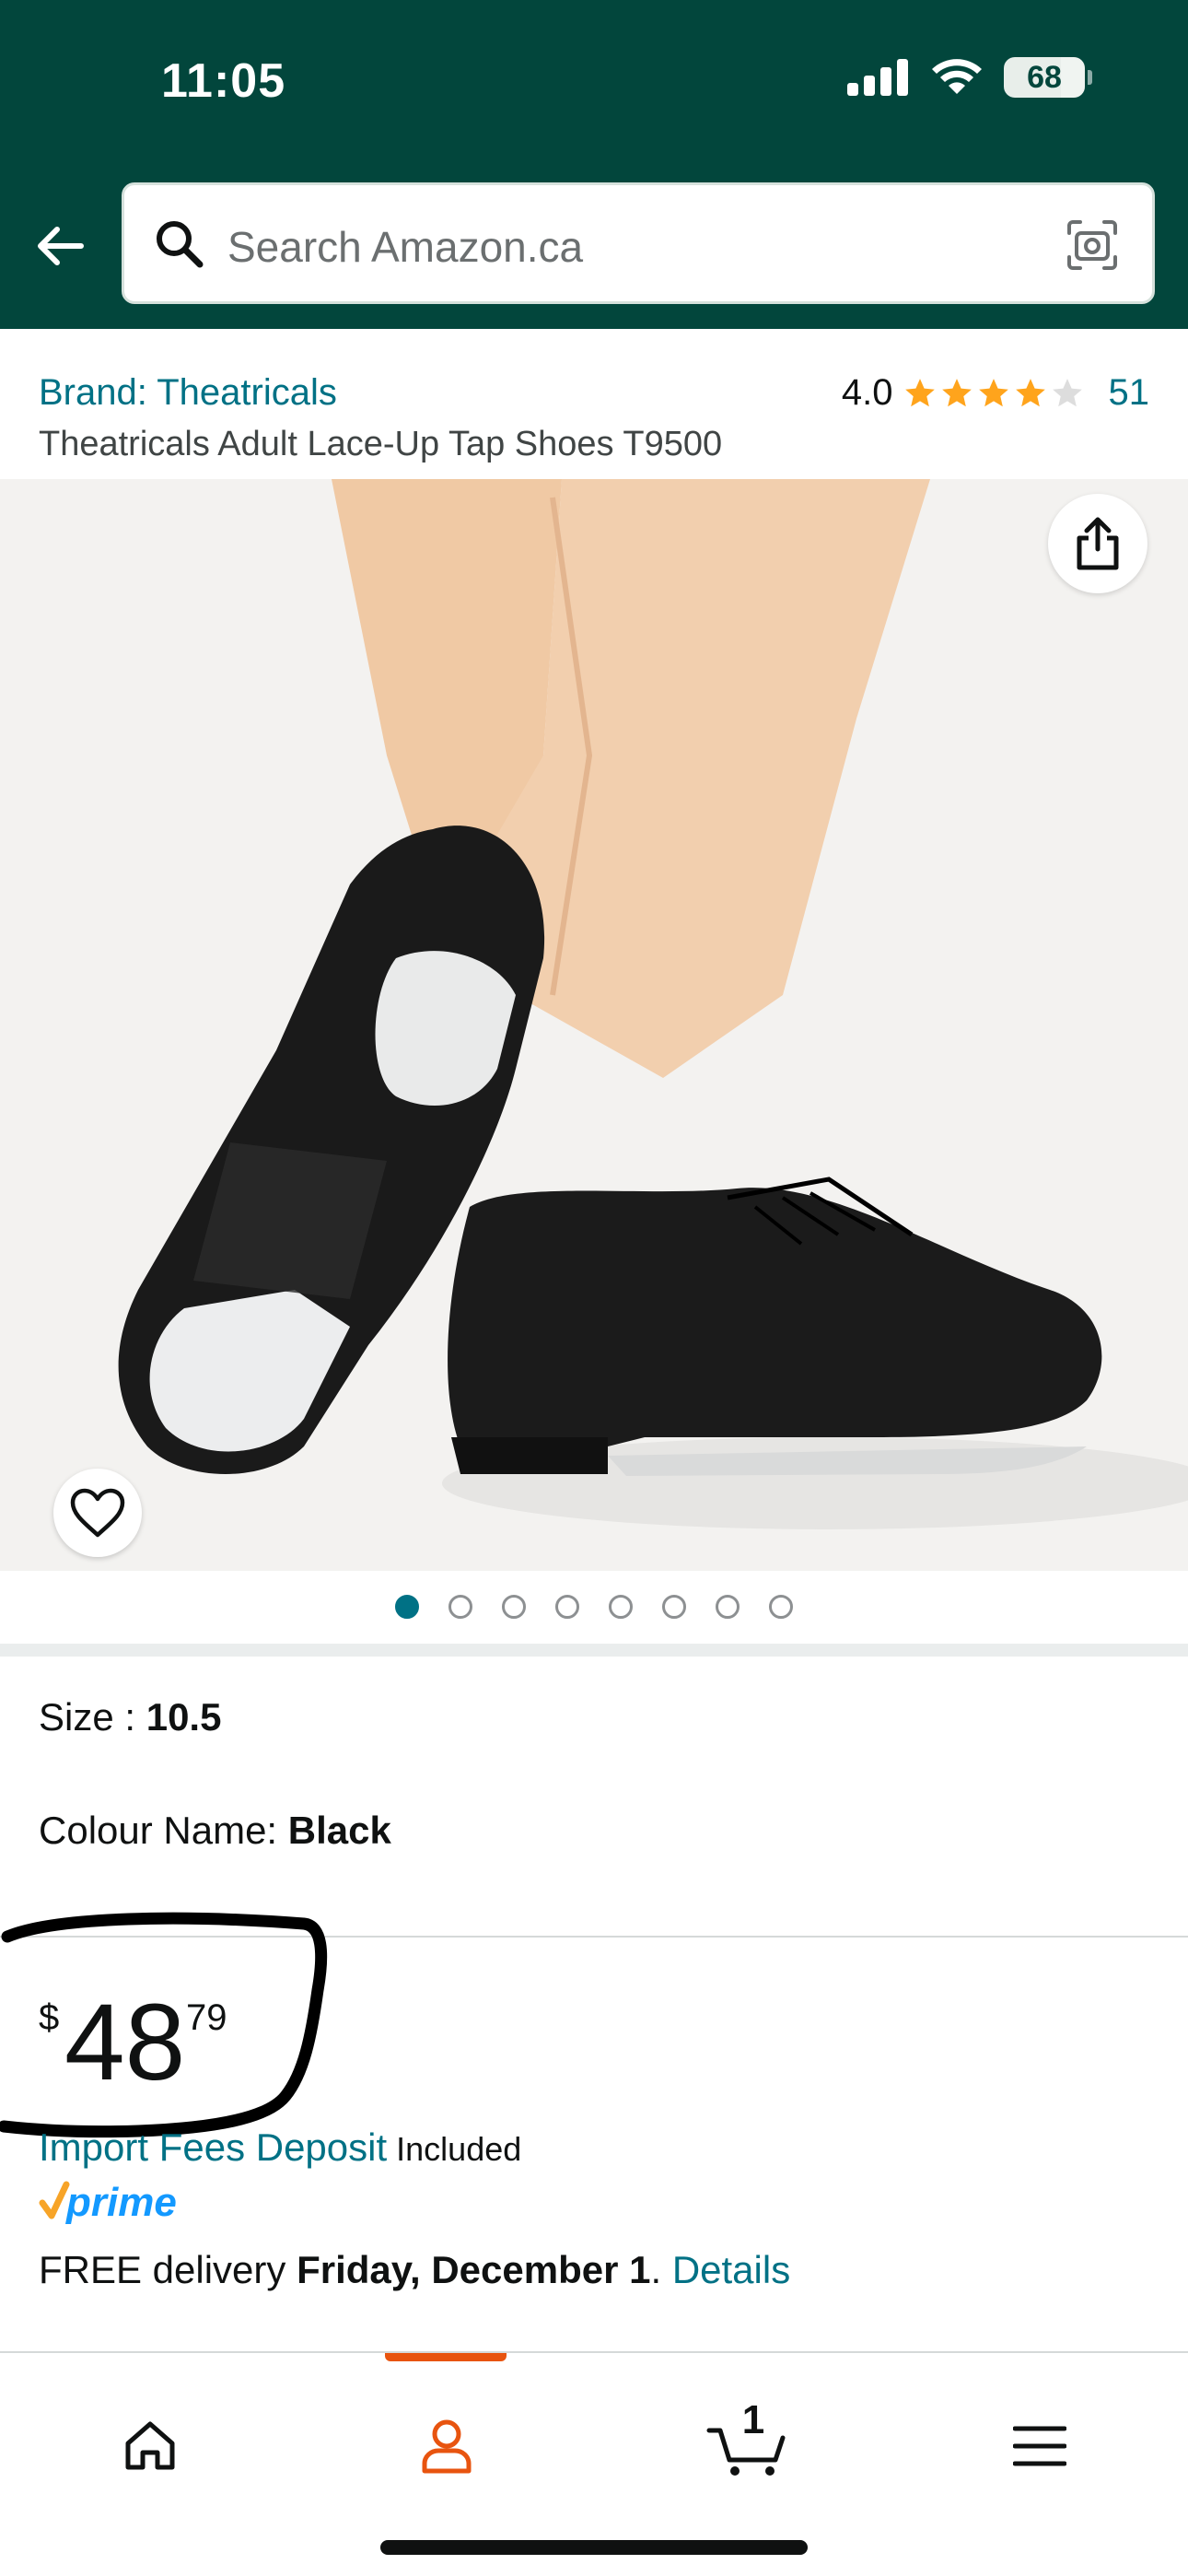  What do you see at coordinates (594, 1937) in the screenshot?
I see `divider` at bounding box center [594, 1937].